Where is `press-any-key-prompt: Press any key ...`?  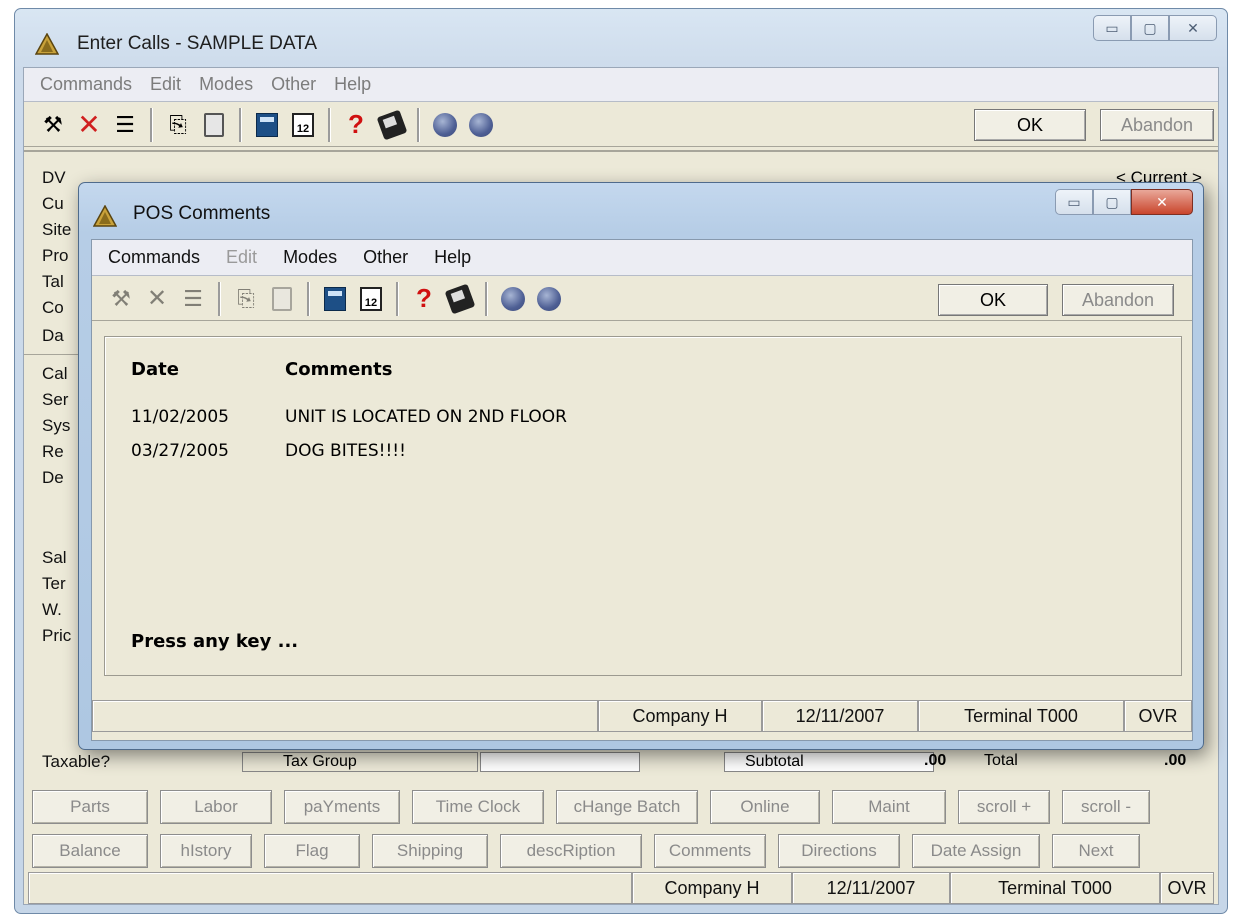
press-any-key-prompt: Press any key ... is located at coordinates (215, 641).